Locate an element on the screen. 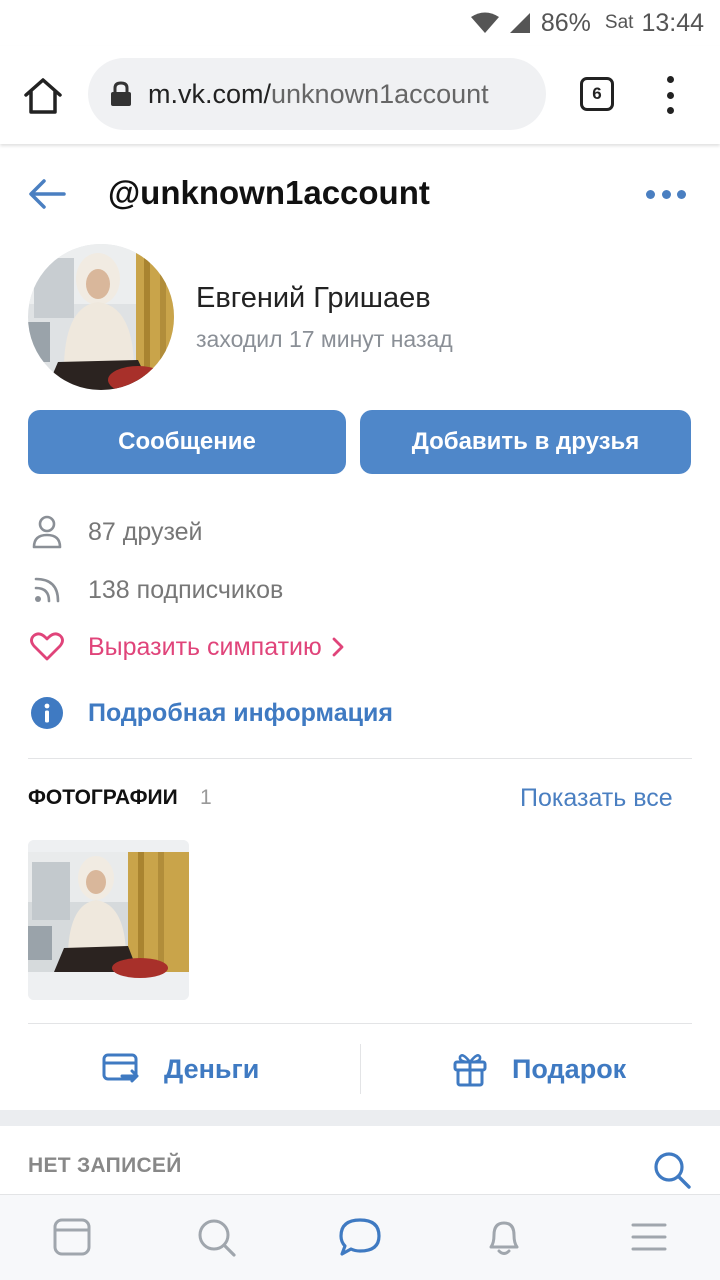 This screenshot has width=720, height=1280. sympathy-label: Выразить симпатию is located at coordinates (205, 646).